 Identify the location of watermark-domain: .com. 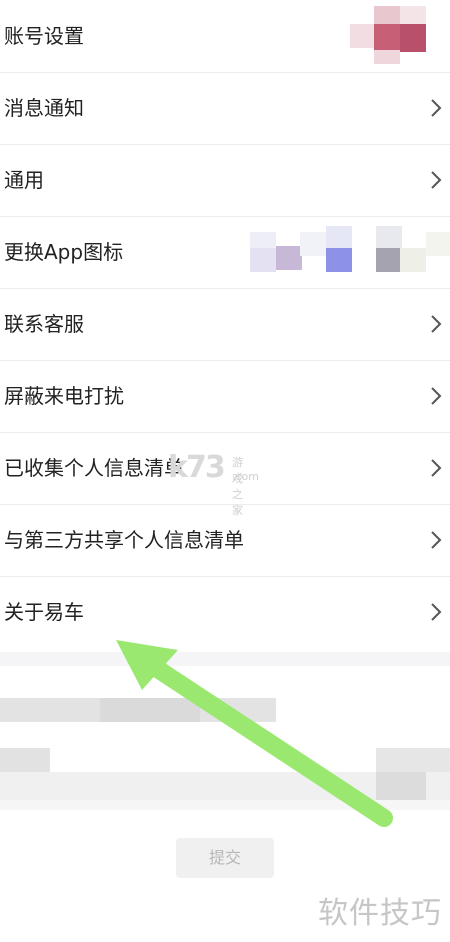
(245, 476).